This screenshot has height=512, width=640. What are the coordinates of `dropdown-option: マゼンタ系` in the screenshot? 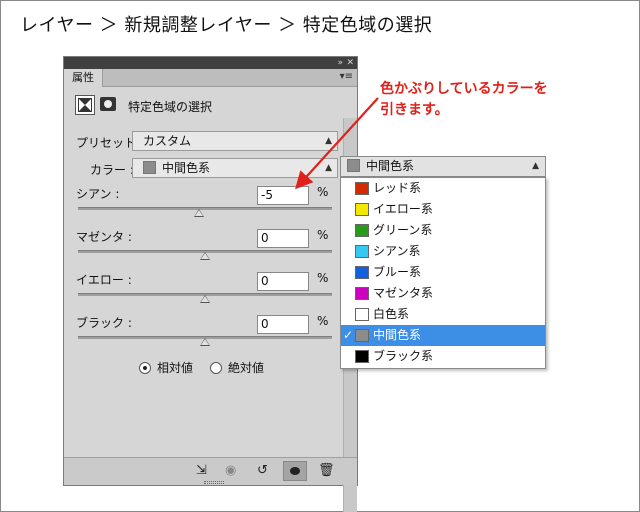 It's located at (443, 293).